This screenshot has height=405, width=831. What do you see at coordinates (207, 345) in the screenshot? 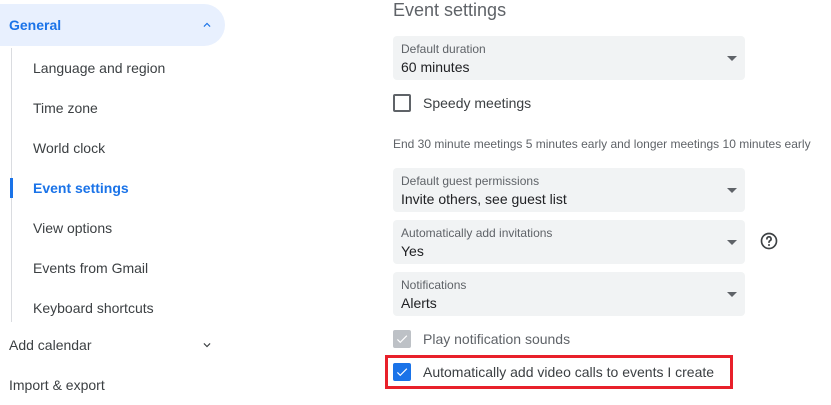
I see `chevron-down-icon` at bounding box center [207, 345].